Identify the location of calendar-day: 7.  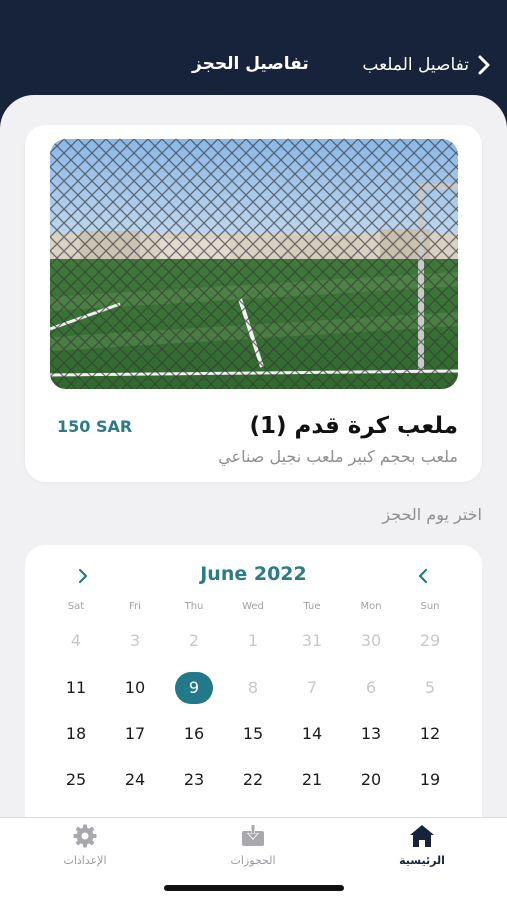
(312, 687).